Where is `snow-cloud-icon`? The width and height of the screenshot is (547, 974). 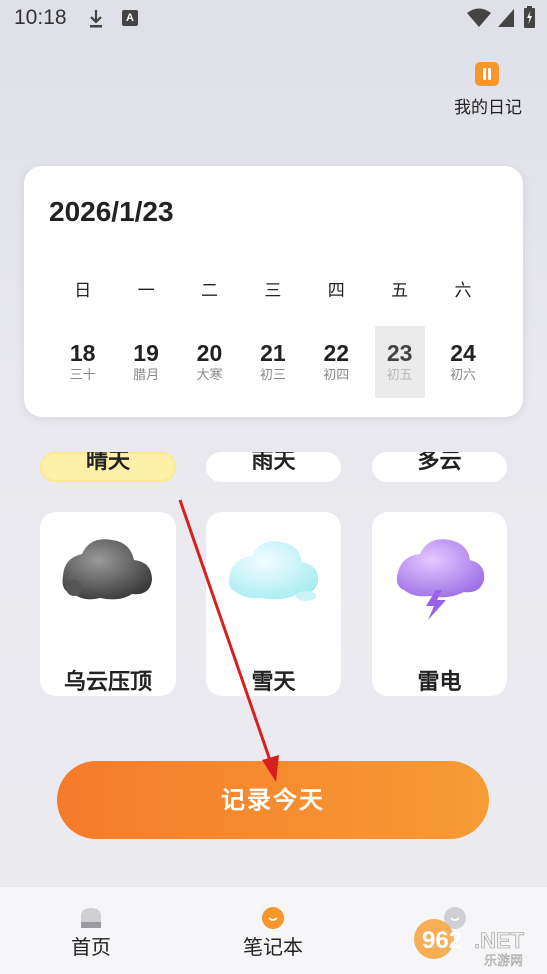 snow-cloud-icon is located at coordinates (273, 571).